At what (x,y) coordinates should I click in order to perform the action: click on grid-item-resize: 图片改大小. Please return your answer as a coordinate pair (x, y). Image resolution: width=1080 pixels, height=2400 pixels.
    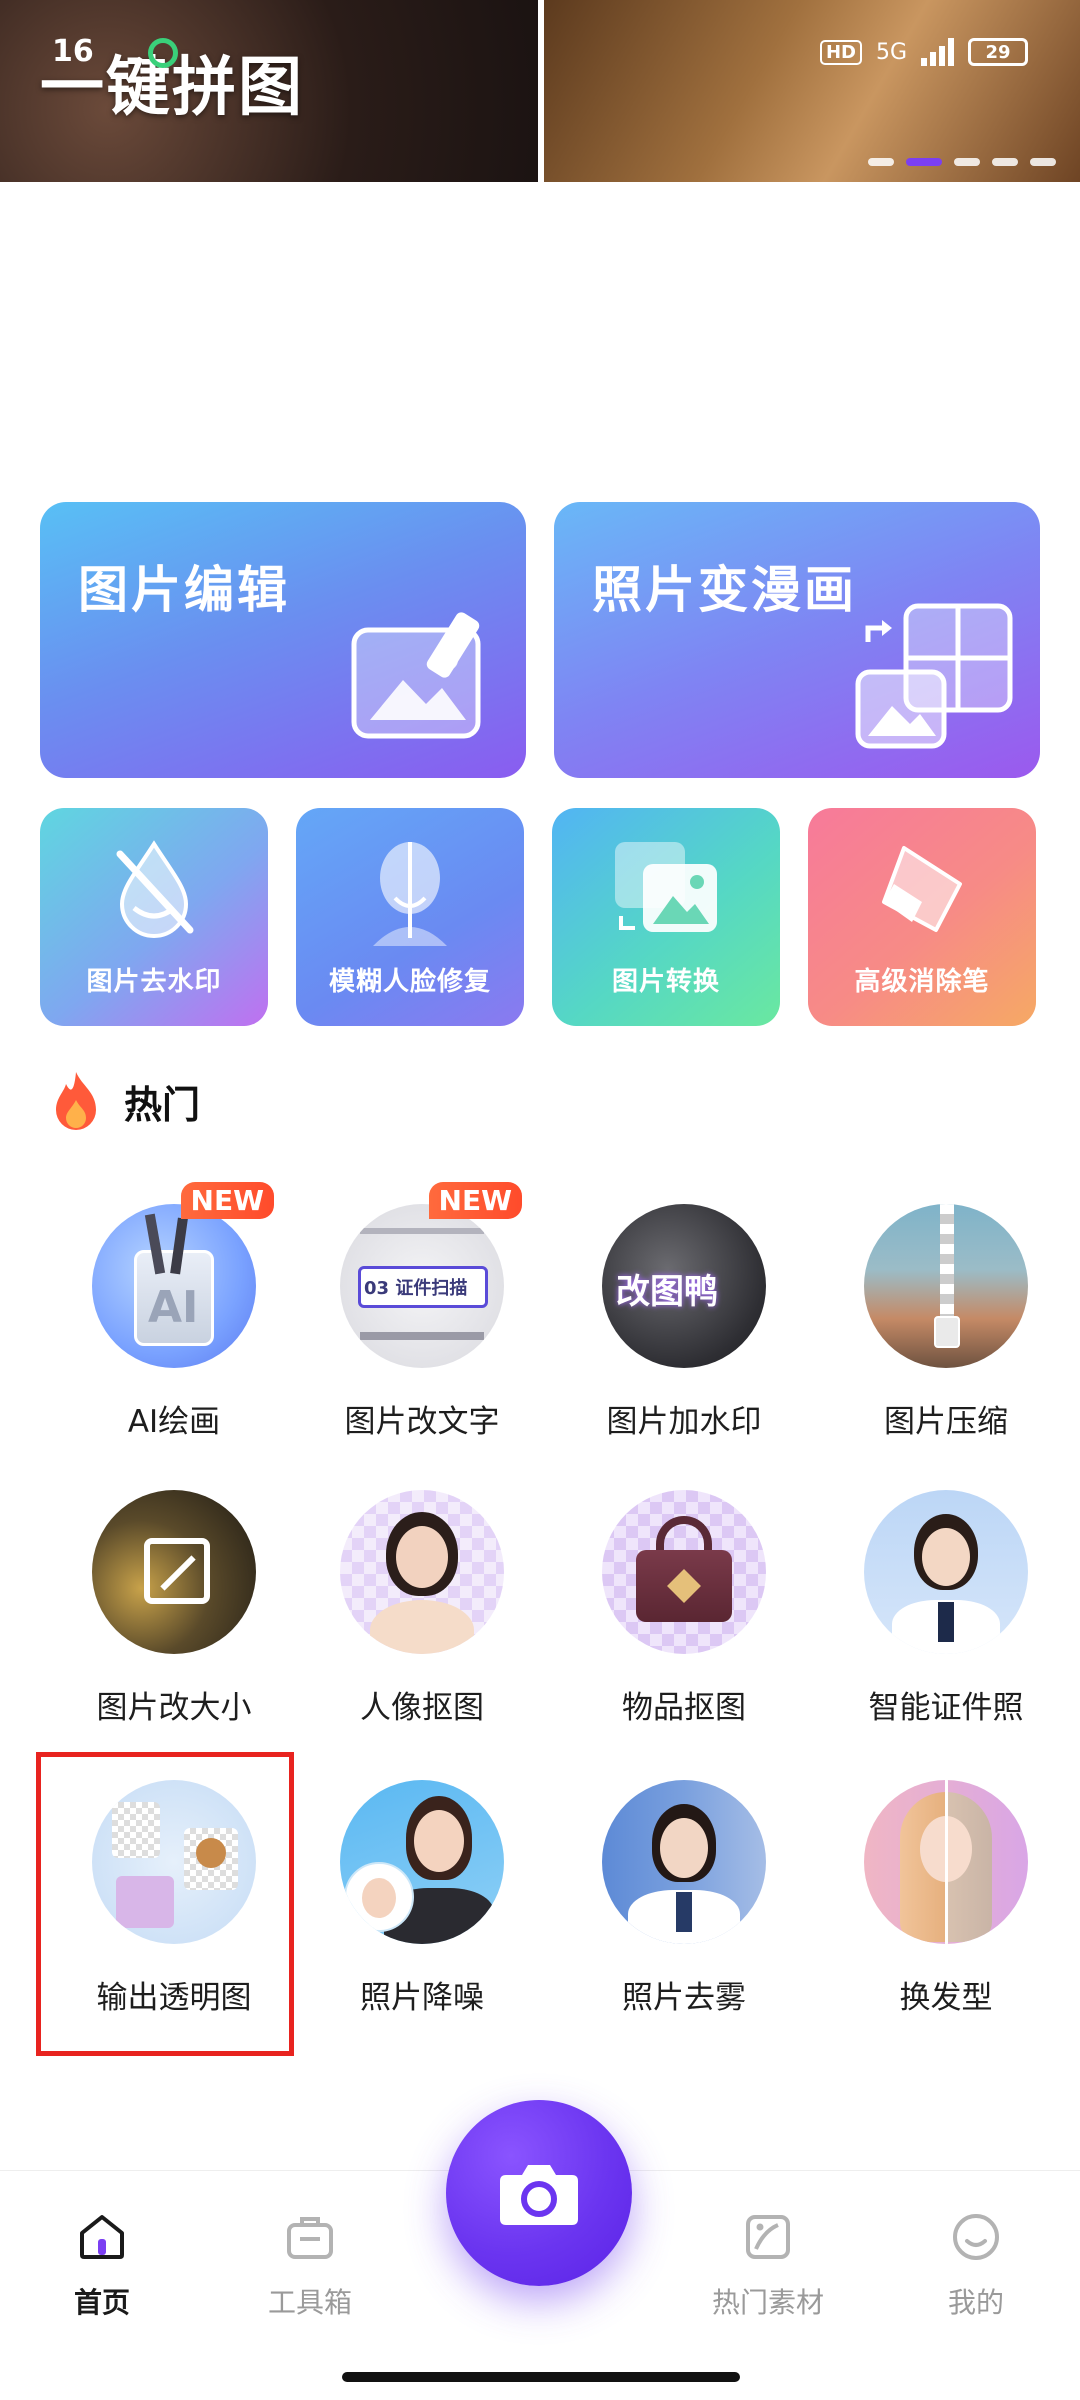
    Looking at the image, I should click on (174, 1608).